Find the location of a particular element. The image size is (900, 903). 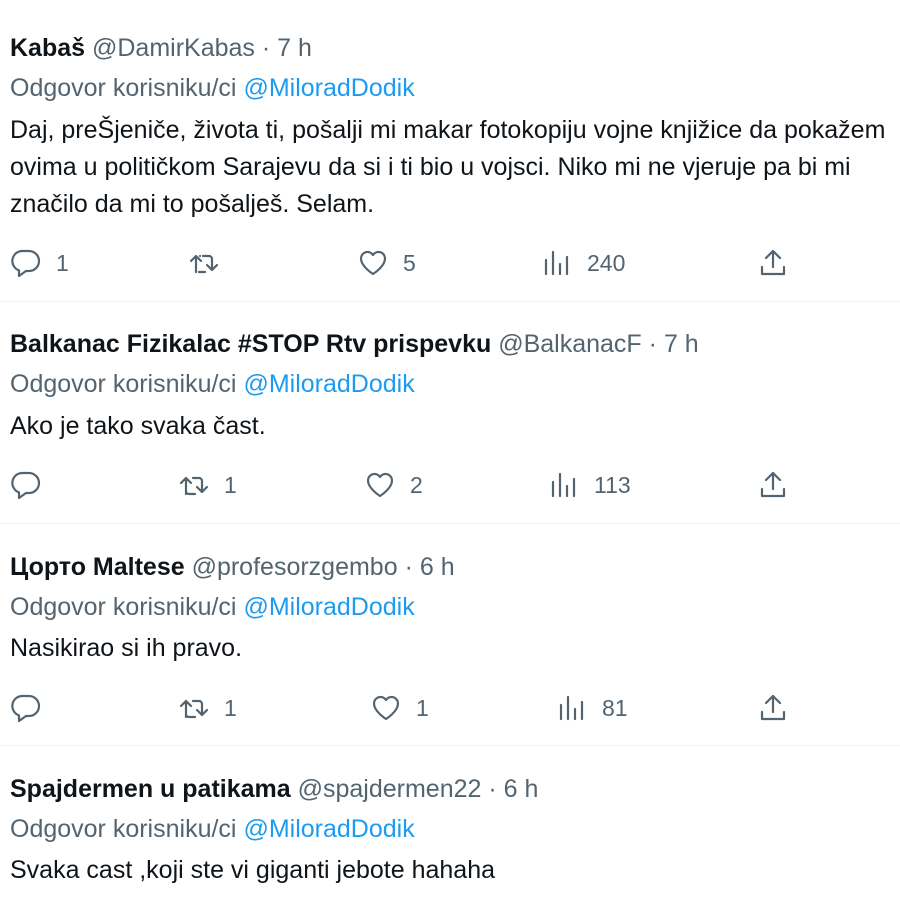

like-button: 5 is located at coordinates (386, 263).